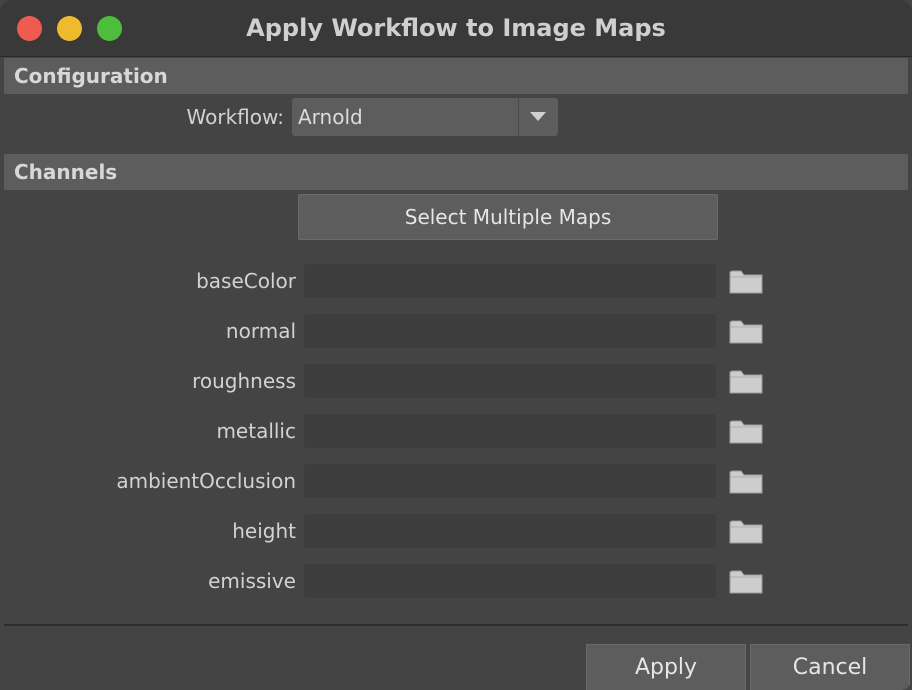  What do you see at coordinates (256, 431) in the screenshot?
I see `channel-label: metallic` at bounding box center [256, 431].